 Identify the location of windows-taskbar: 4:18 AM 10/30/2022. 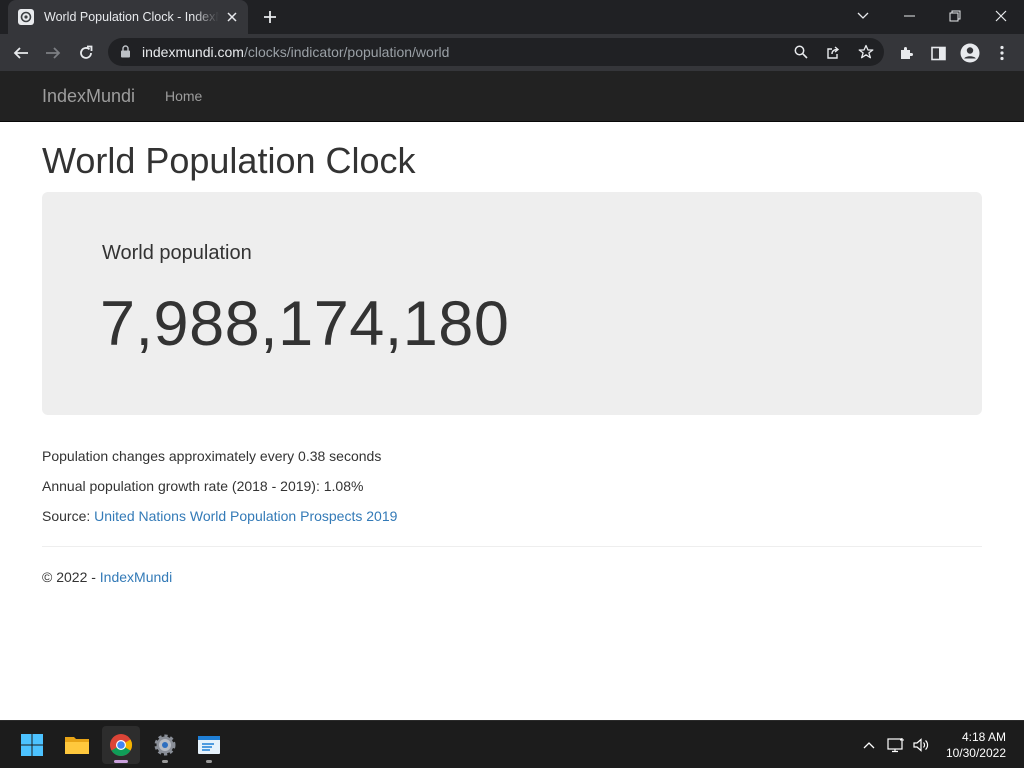
(512, 744).